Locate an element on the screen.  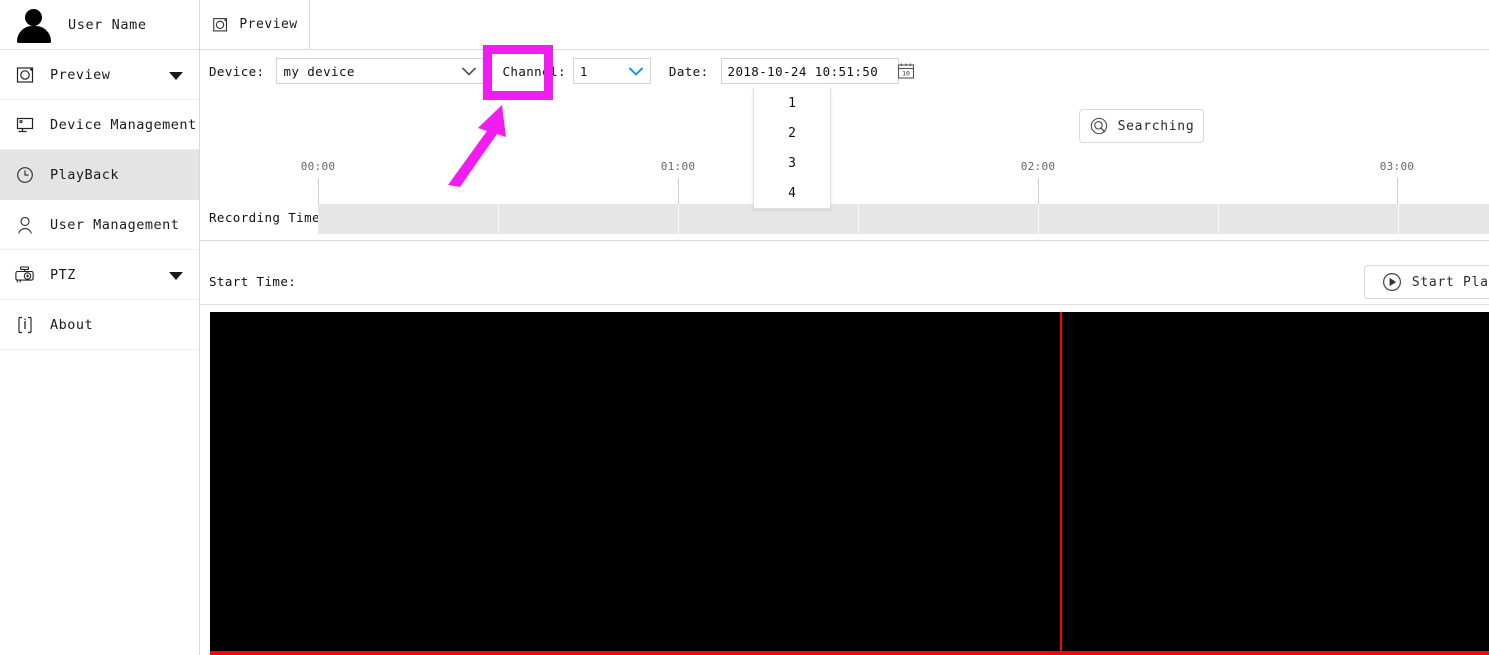
timeline-tick-label: 03:00 is located at coordinates (1397, 166).